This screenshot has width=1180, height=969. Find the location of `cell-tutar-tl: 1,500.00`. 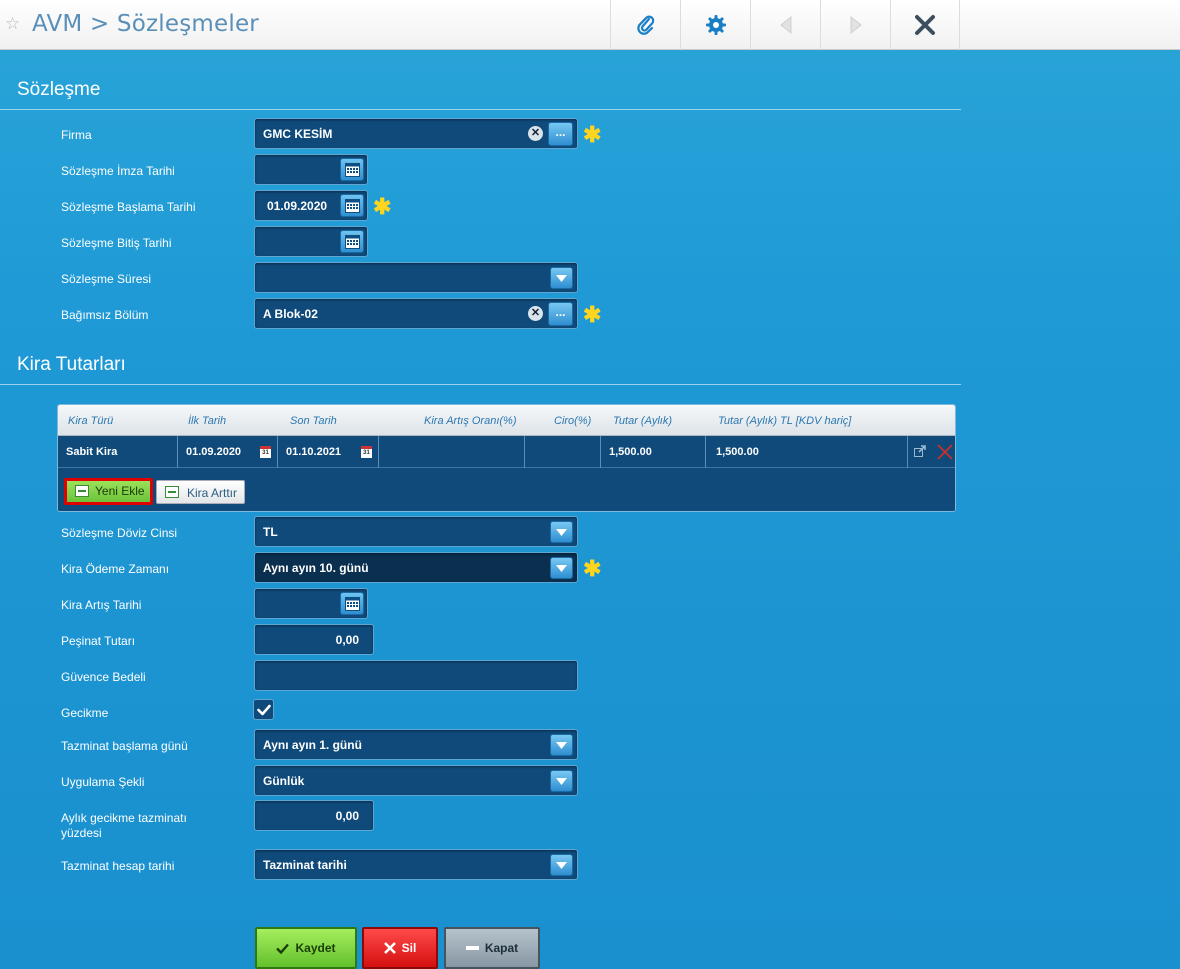

cell-tutar-tl: 1,500.00 is located at coordinates (807, 452).